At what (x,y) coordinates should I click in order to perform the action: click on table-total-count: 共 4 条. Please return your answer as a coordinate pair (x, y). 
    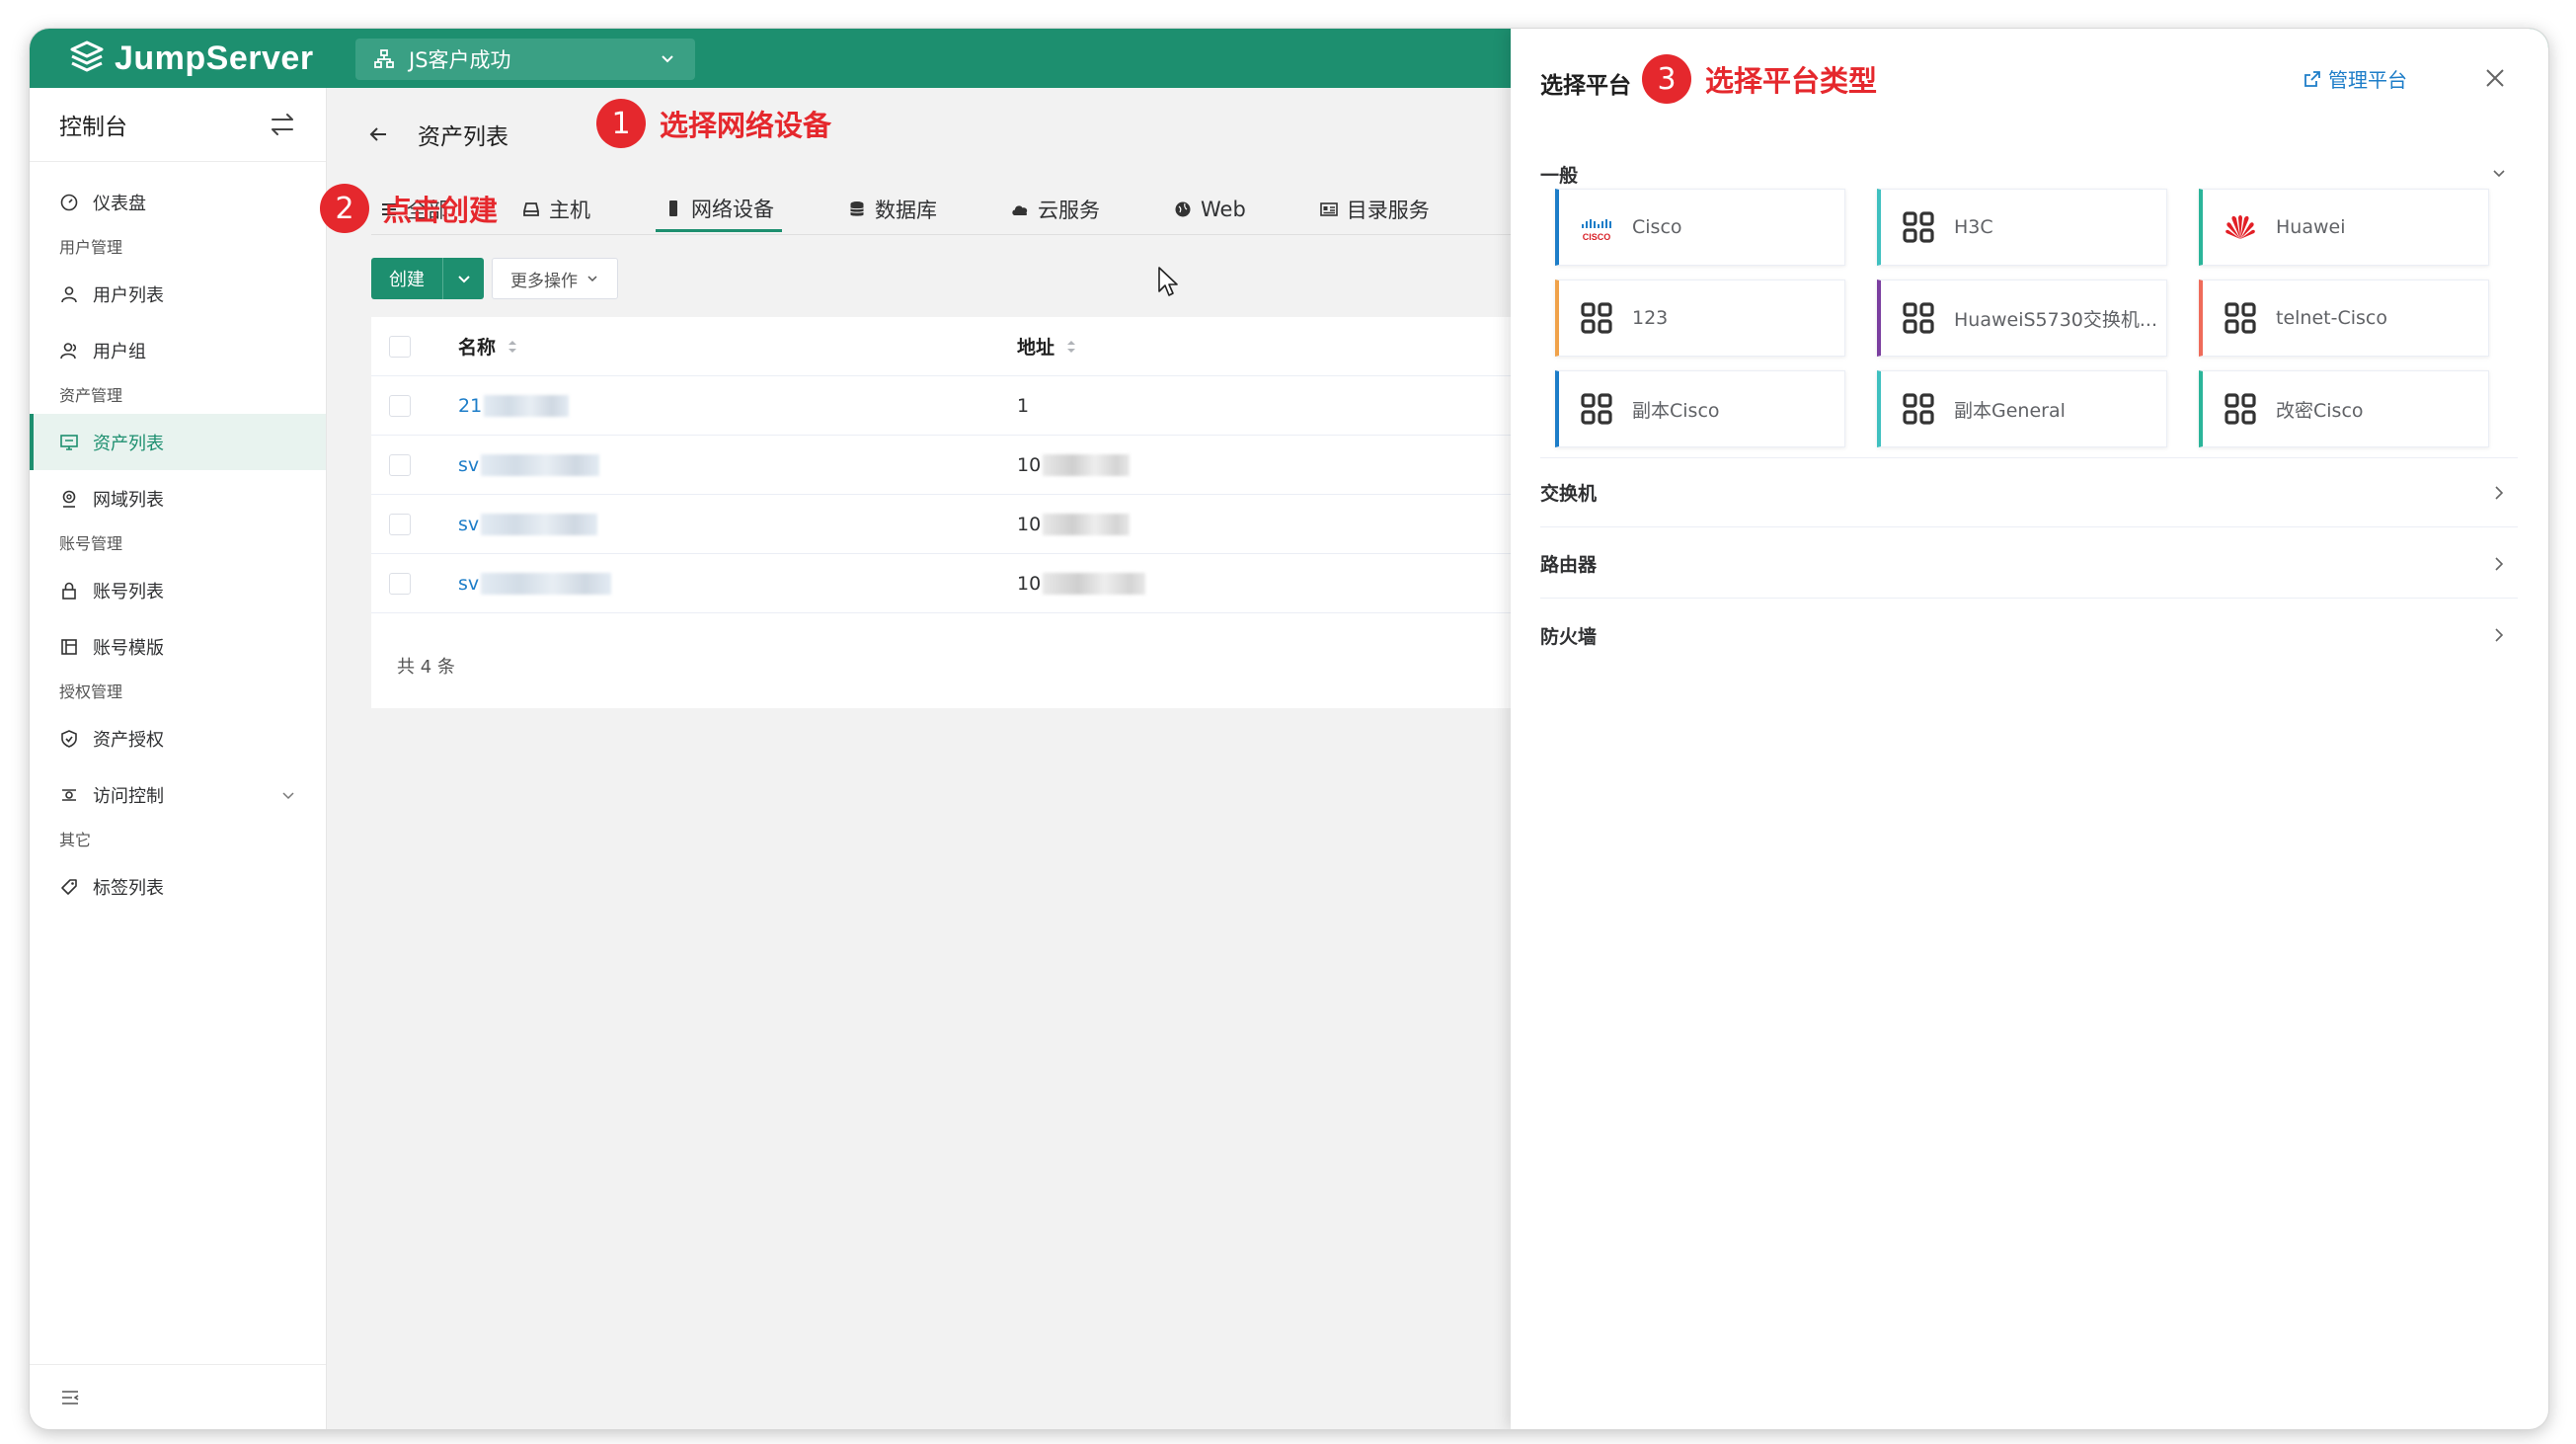
    Looking at the image, I should click on (426, 667).